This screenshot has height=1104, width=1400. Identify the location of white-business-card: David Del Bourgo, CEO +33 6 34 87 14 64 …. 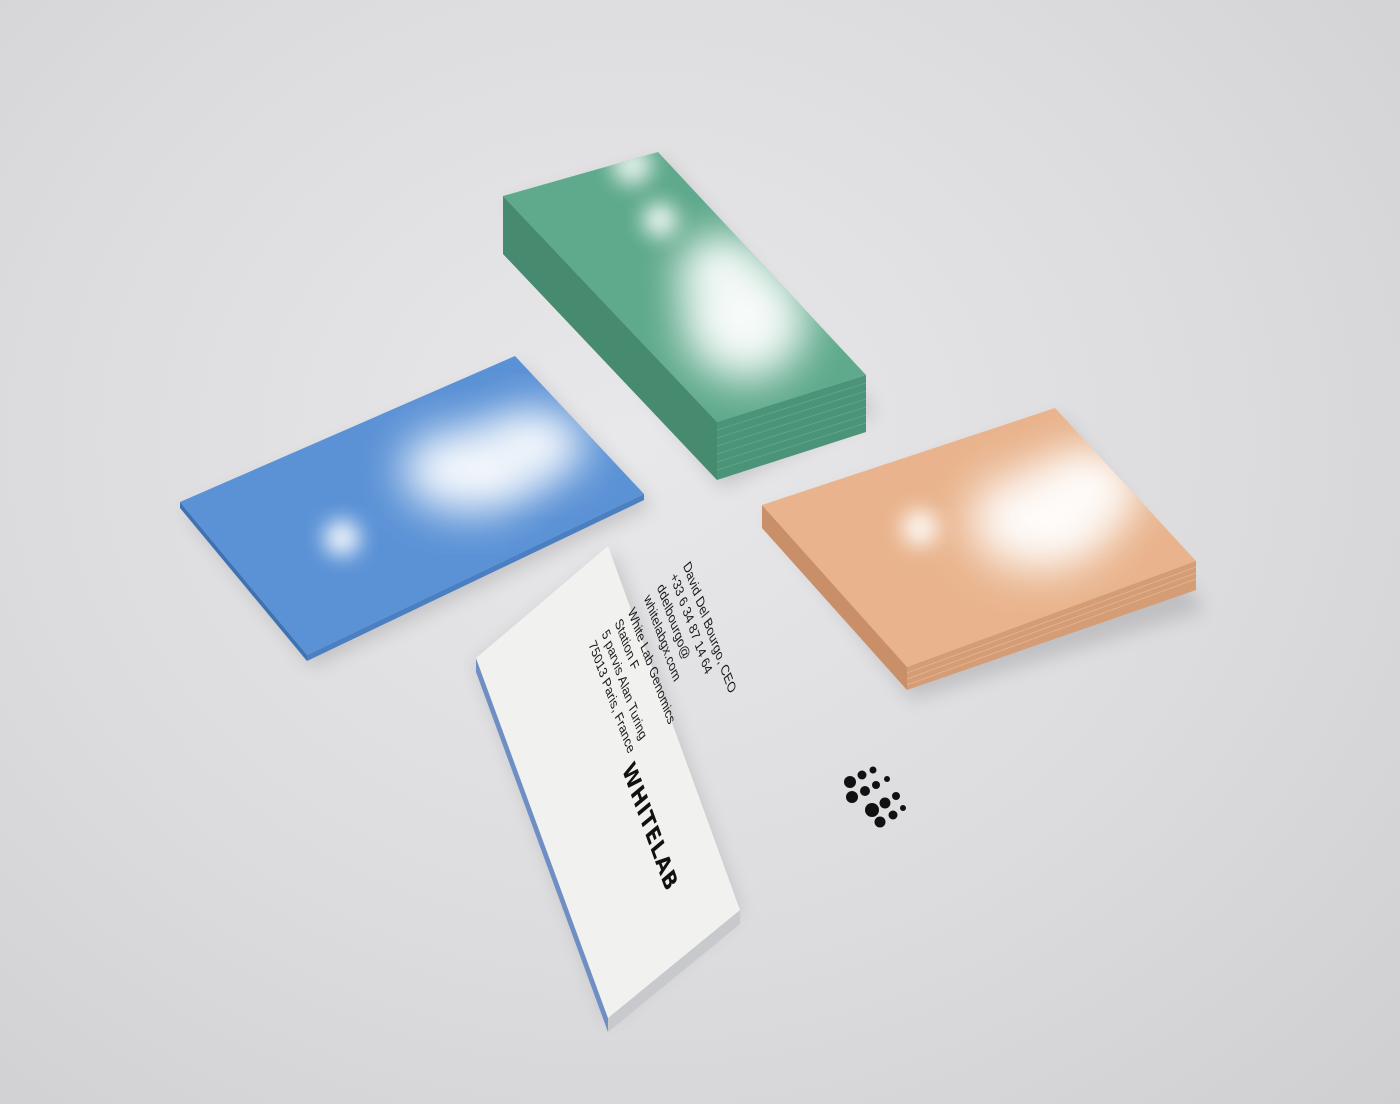
(691, 789).